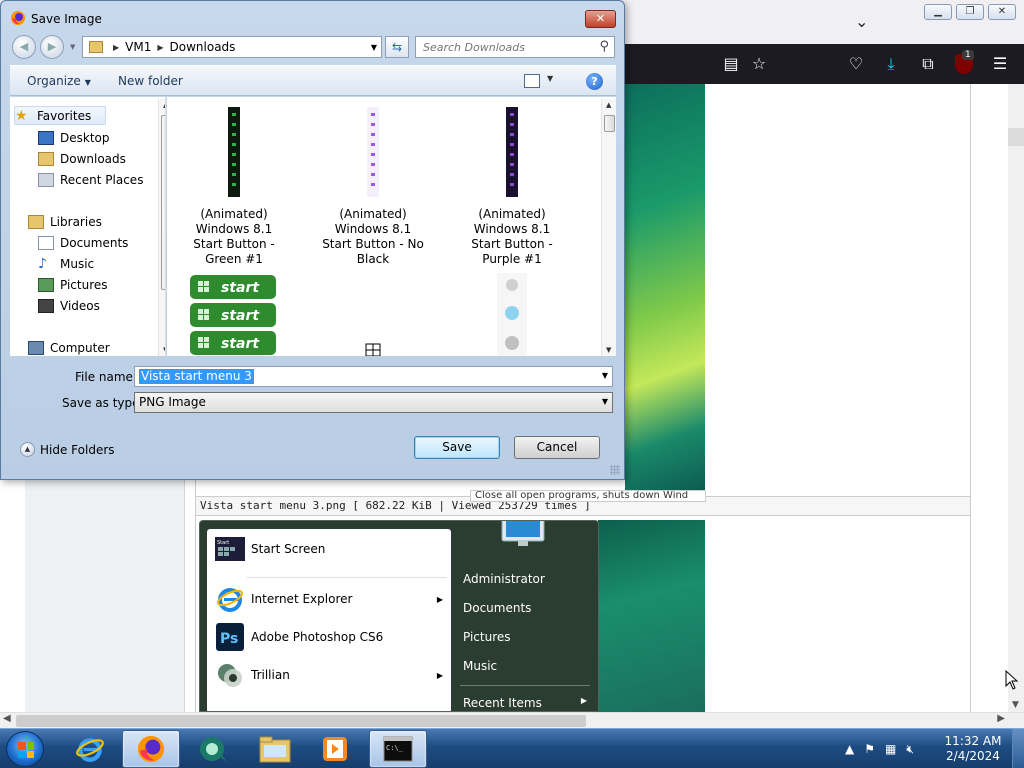  What do you see at coordinates (608, 227) in the screenshot?
I see `file-list-scrollbar: ▲ ▼` at bounding box center [608, 227].